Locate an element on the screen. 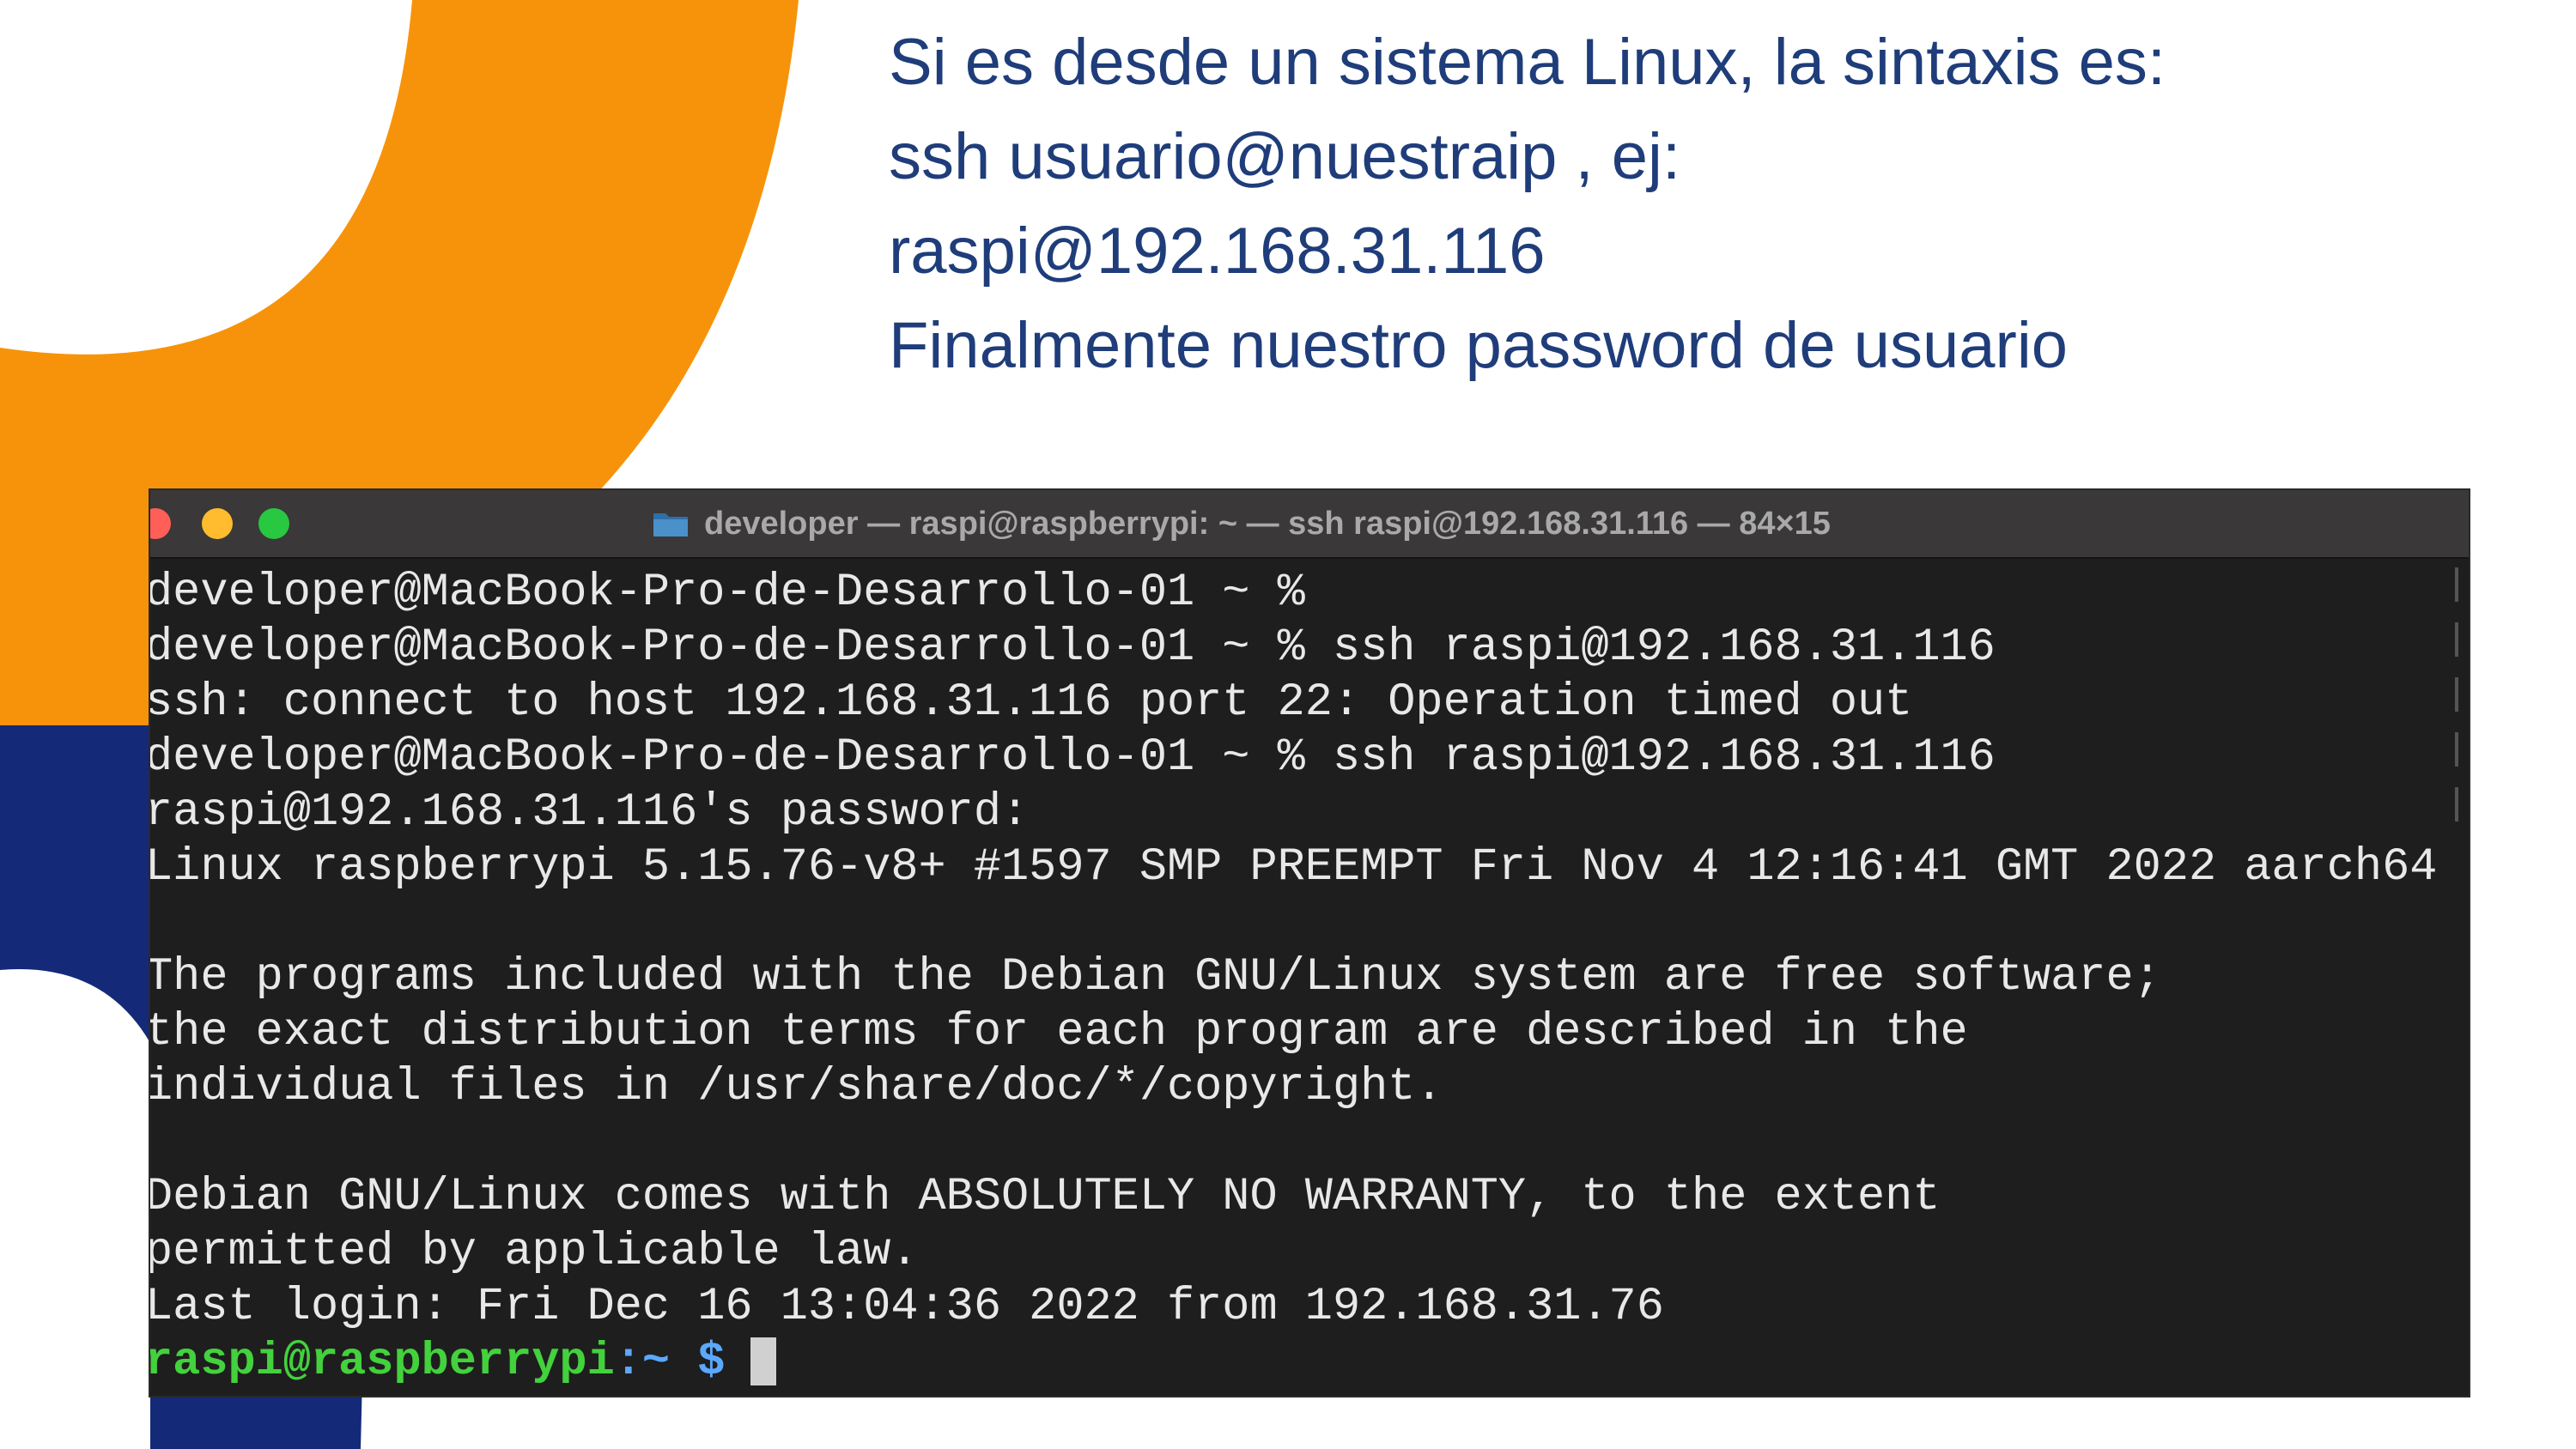  terminal-line: raspi@192.168.31.116's password: is located at coordinates (590, 812).